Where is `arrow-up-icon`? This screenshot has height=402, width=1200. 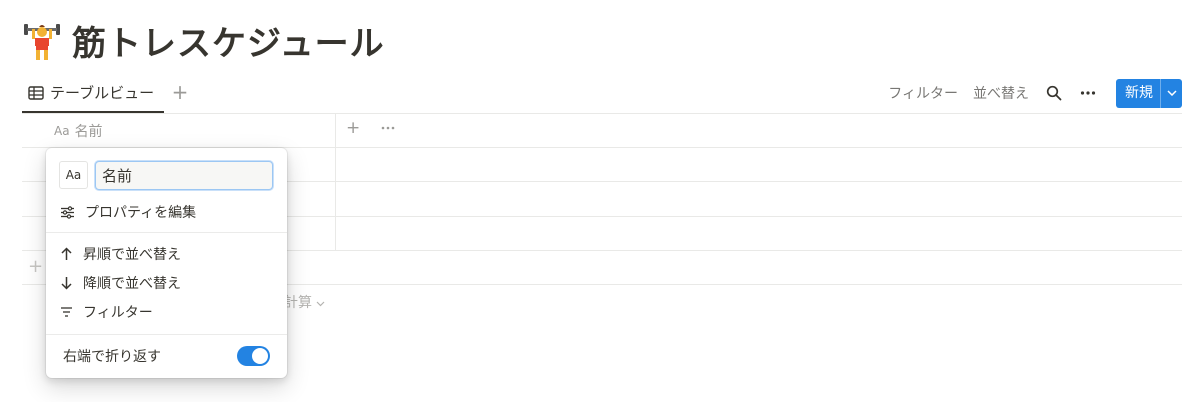 arrow-up-icon is located at coordinates (66, 253).